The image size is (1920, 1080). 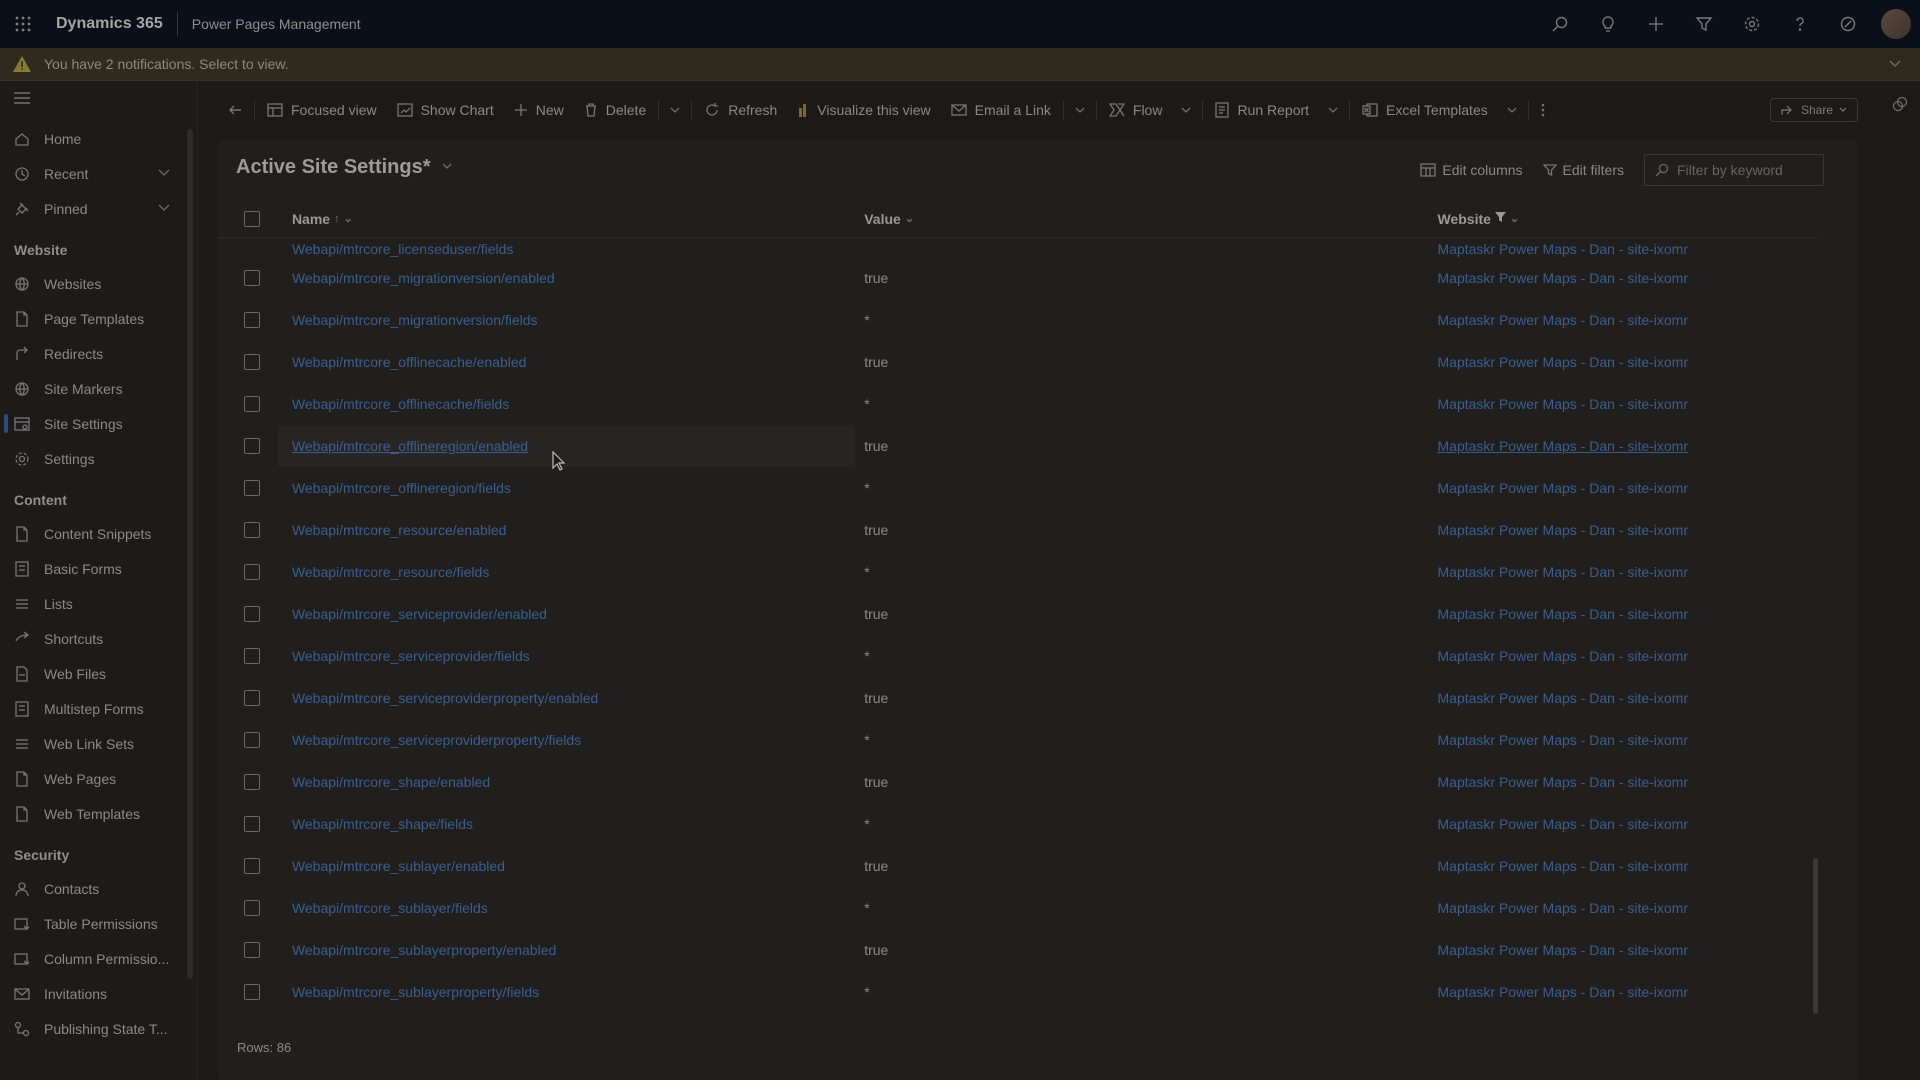 What do you see at coordinates (401, 488) in the screenshot?
I see `setting-name-link: Webapi/mtrcore_offlineregion/fields` at bounding box center [401, 488].